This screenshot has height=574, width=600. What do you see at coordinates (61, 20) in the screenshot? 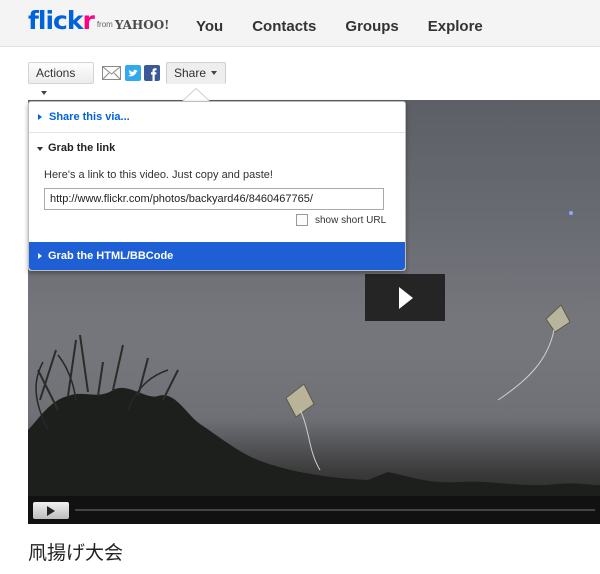
I see `logo-wordmark: flickr` at bounding box center [61, 20].